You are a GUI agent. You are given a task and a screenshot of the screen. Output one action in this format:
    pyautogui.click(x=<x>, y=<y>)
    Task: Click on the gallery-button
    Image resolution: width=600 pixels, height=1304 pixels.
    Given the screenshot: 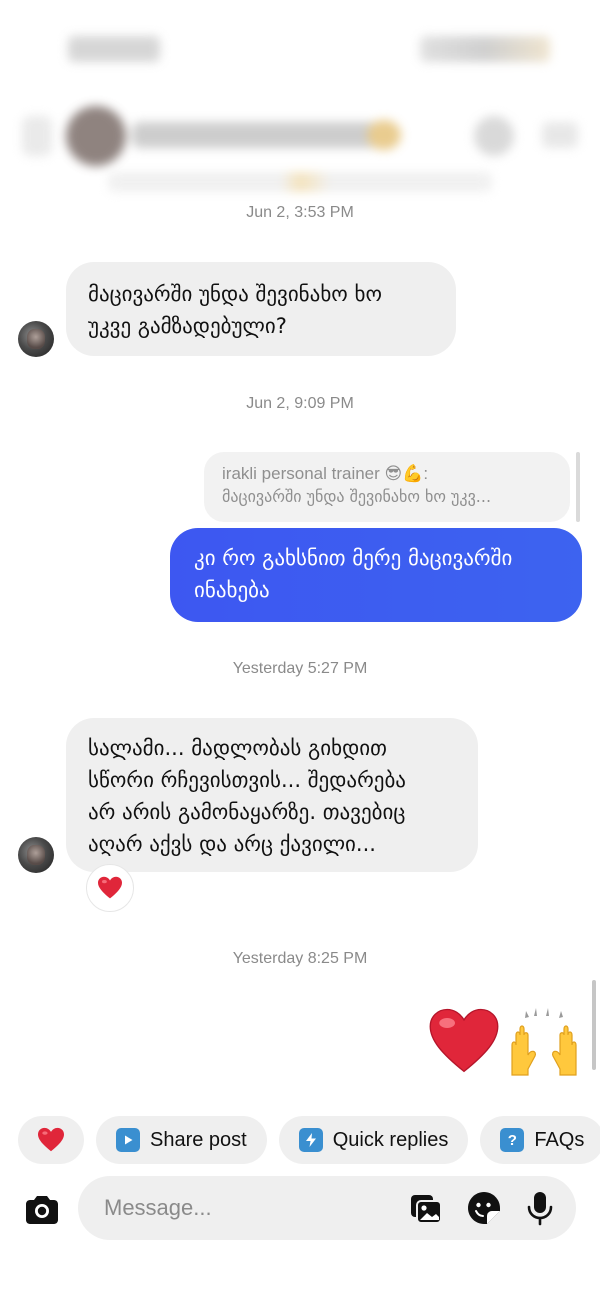 What is the action you would take?
    pyautogui.click(x=426, y=1208)
    